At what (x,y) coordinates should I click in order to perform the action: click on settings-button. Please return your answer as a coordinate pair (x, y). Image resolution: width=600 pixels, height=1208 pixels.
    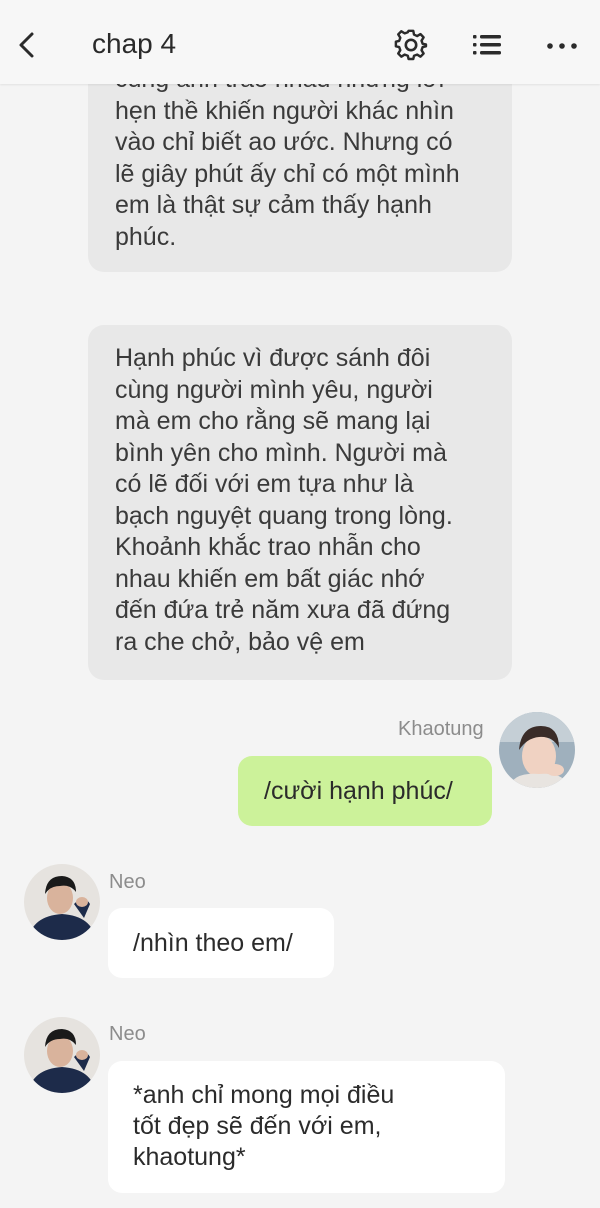
    Looking at the image, I should click on (411, 45).